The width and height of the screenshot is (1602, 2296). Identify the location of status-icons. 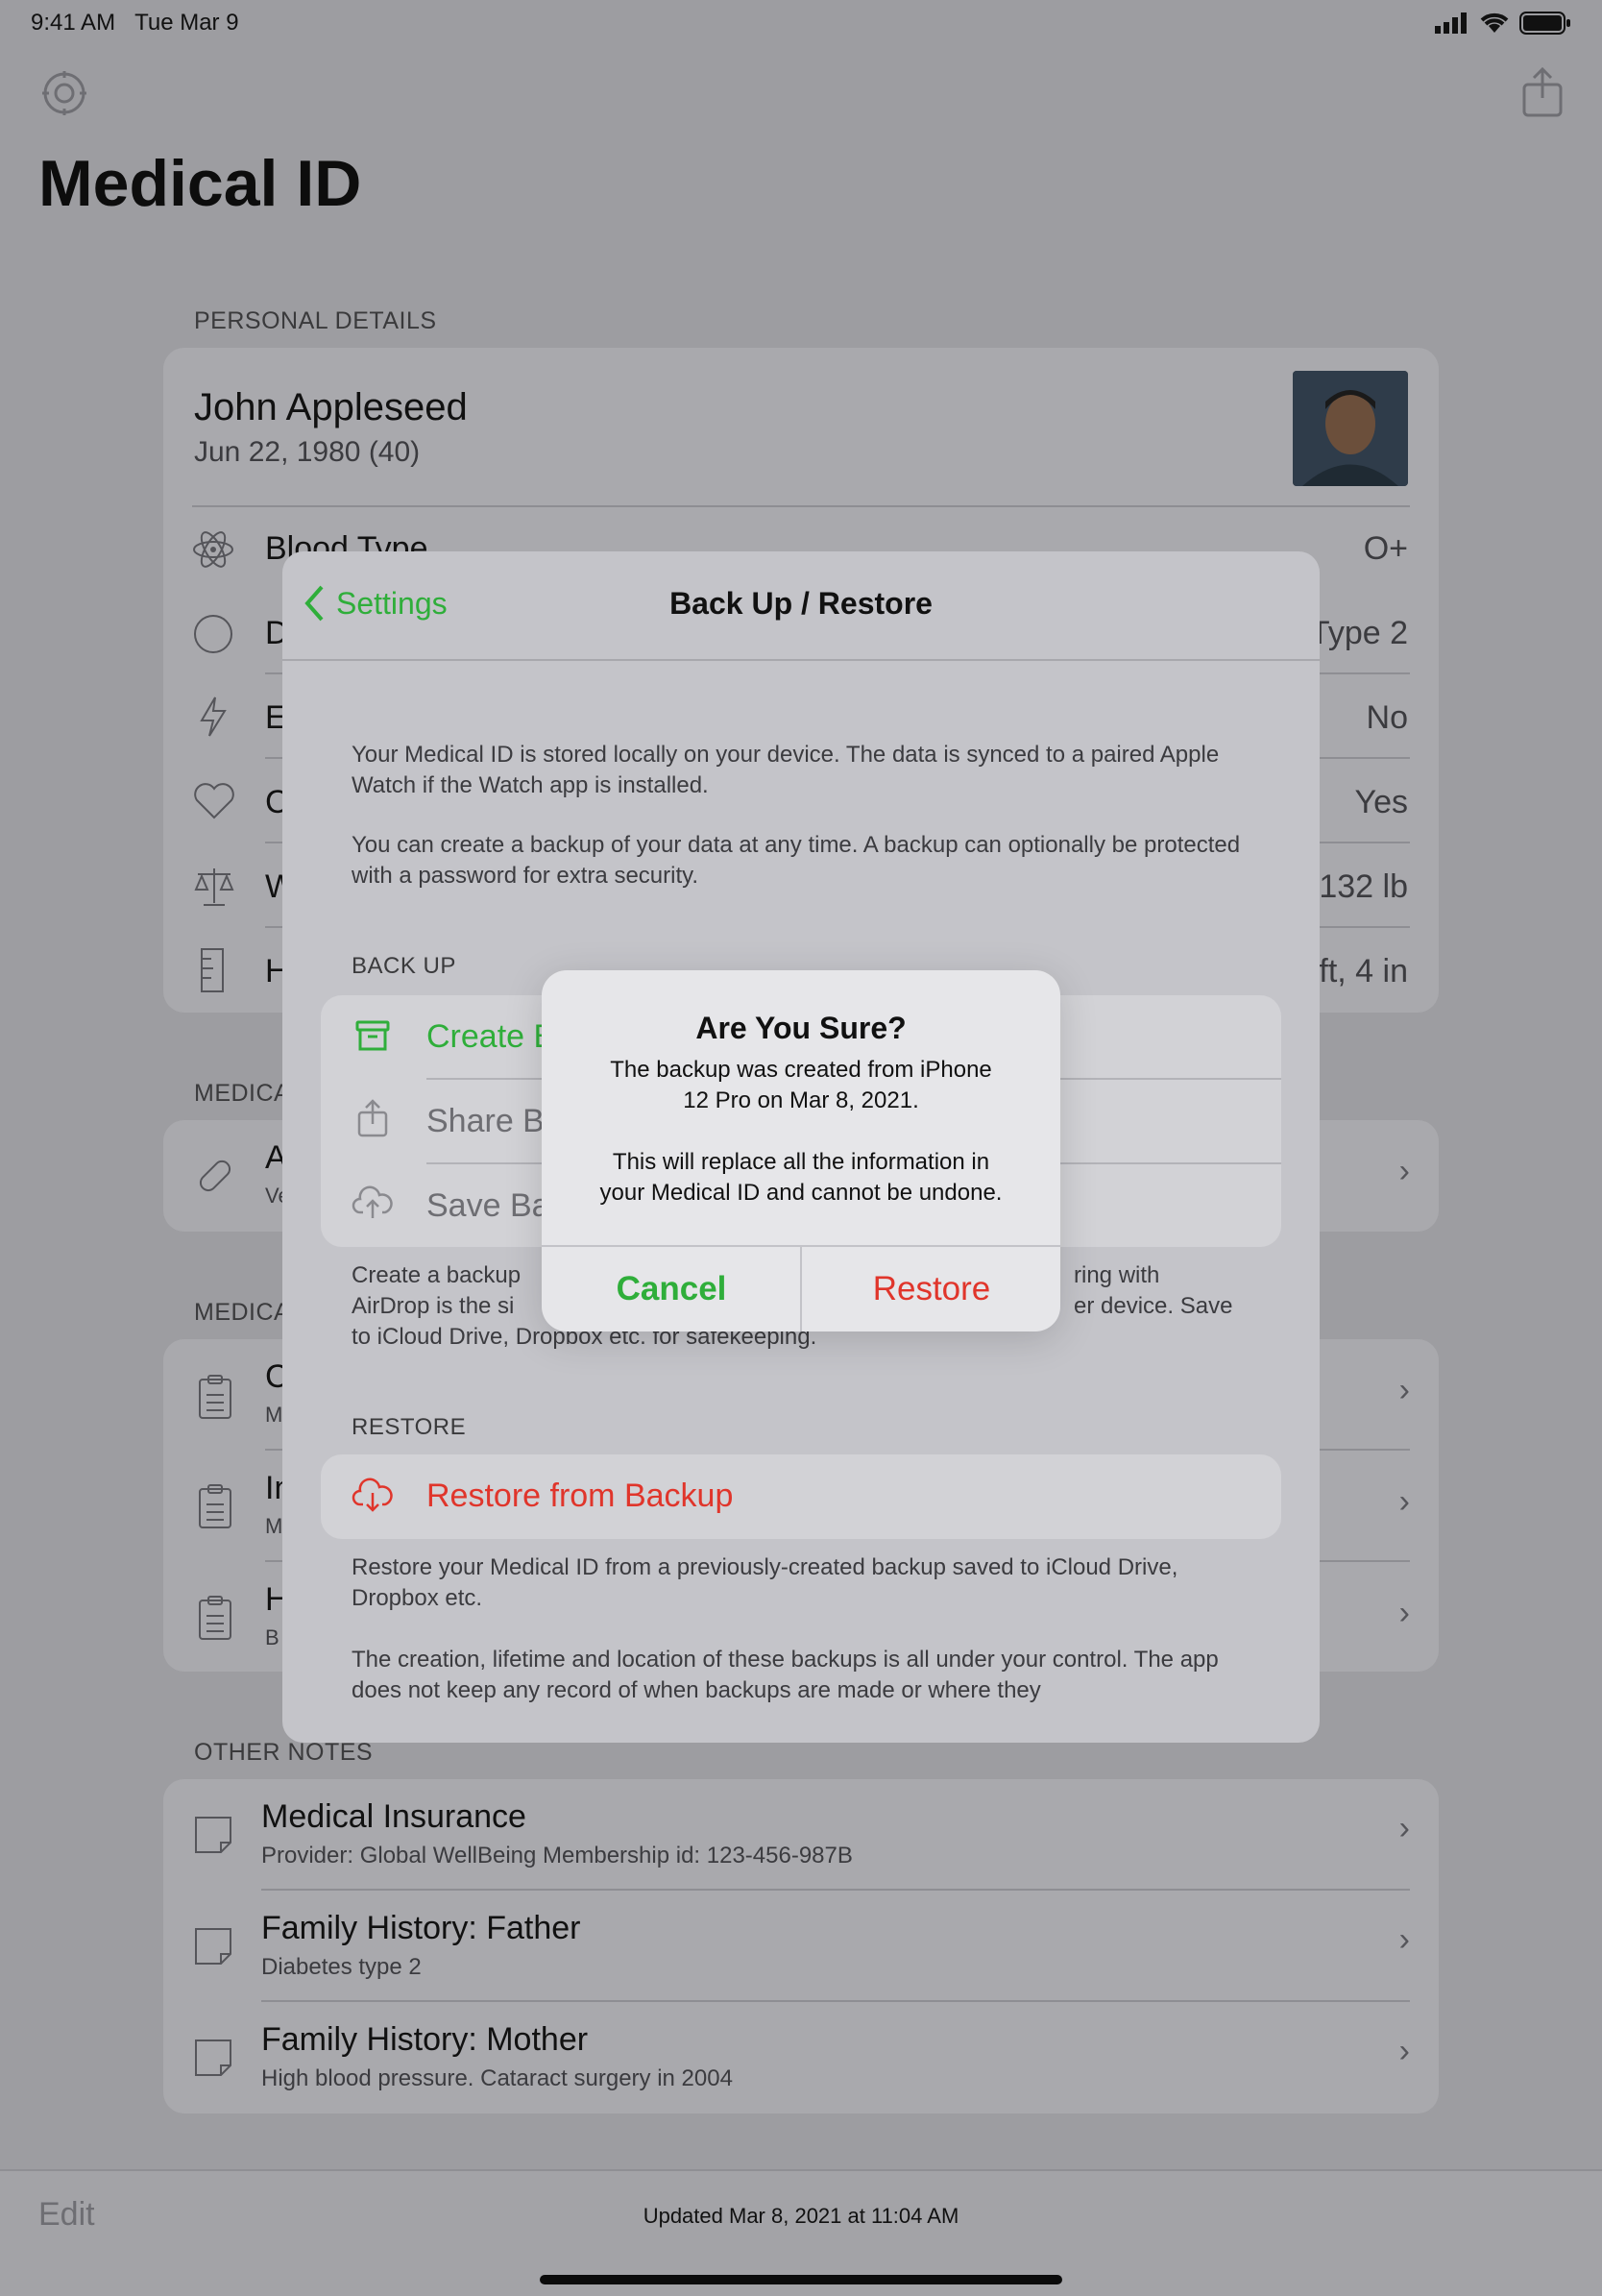
(1503, 23).